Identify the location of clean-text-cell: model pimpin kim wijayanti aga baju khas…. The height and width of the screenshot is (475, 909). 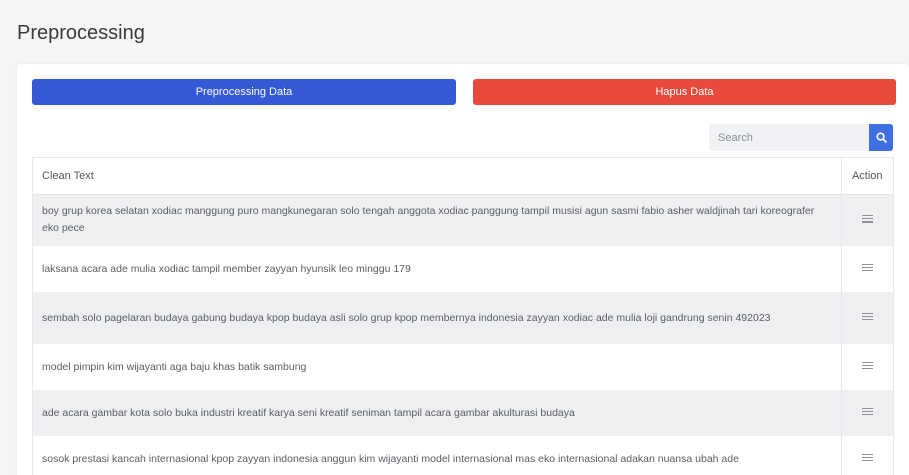
(437, 367).